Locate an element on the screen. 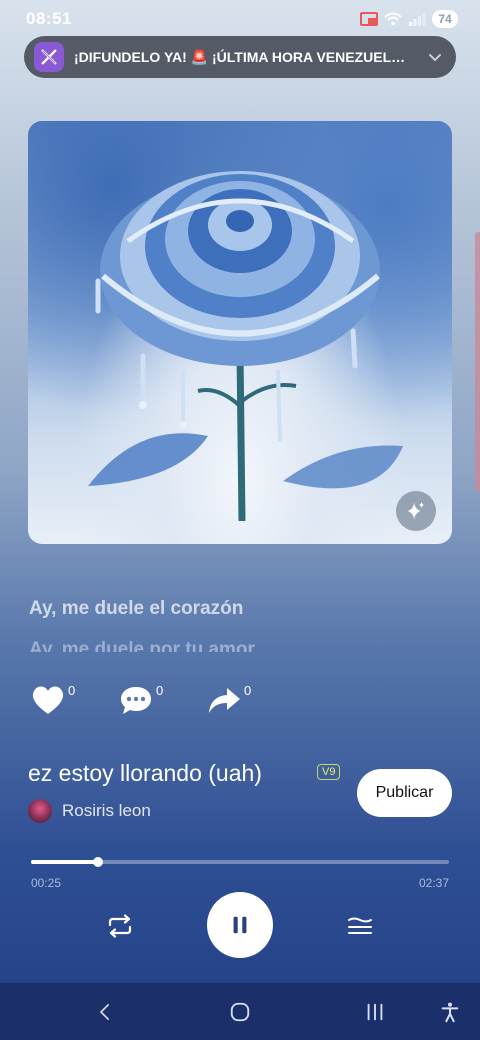 The height and width of the screenshot is (1040, 480). playback-controls is located at coordinates (240, 926).